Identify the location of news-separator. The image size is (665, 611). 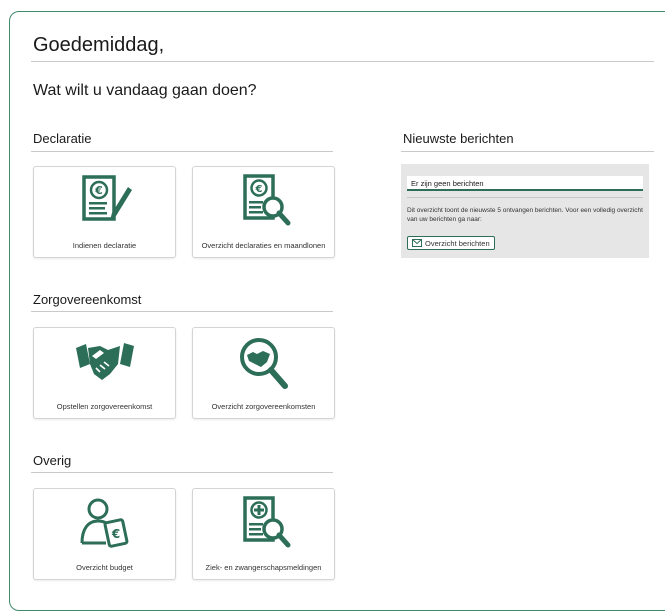
(525, 197).